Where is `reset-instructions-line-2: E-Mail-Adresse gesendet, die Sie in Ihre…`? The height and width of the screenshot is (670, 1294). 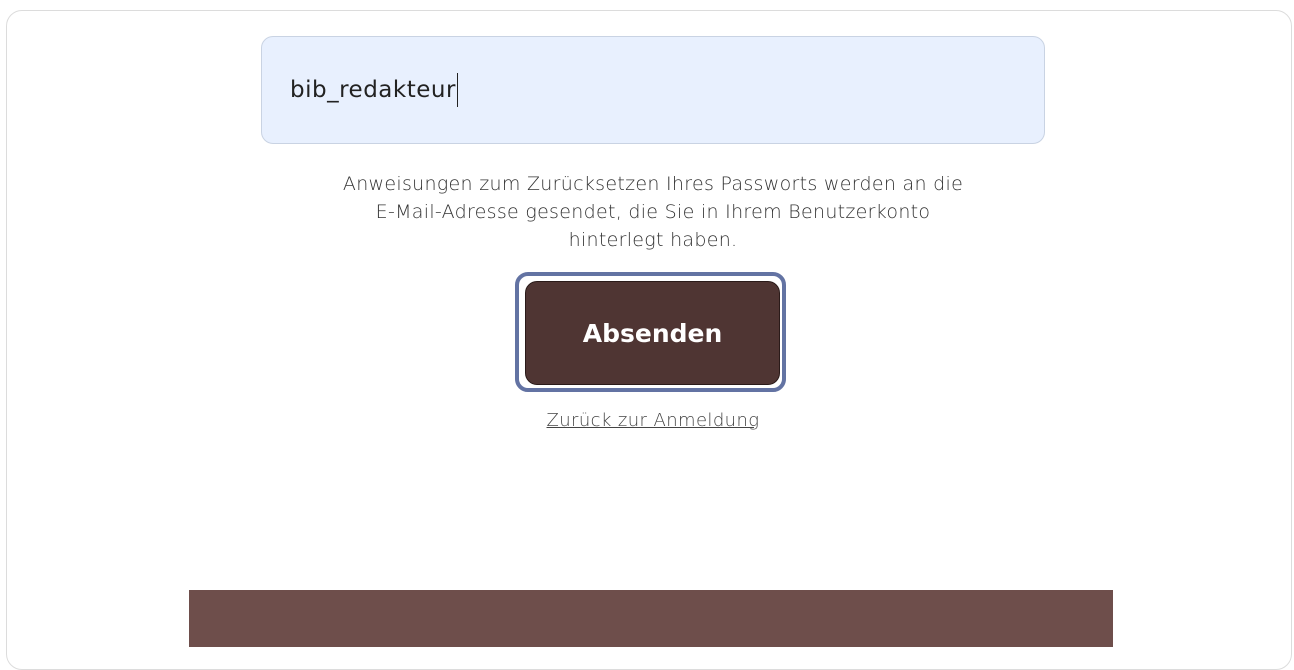 reset-instructions-line-2: E-Mail-Adresse gesendet, die Sie in Ihre… is located at coordinates (653, 212).